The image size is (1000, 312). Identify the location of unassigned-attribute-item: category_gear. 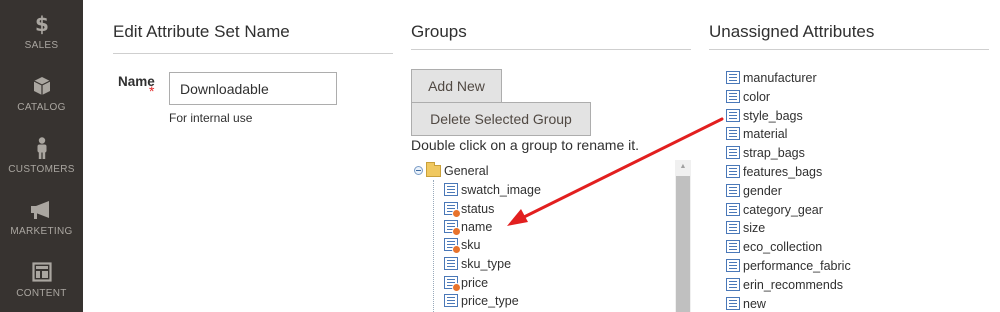
(774, 209).